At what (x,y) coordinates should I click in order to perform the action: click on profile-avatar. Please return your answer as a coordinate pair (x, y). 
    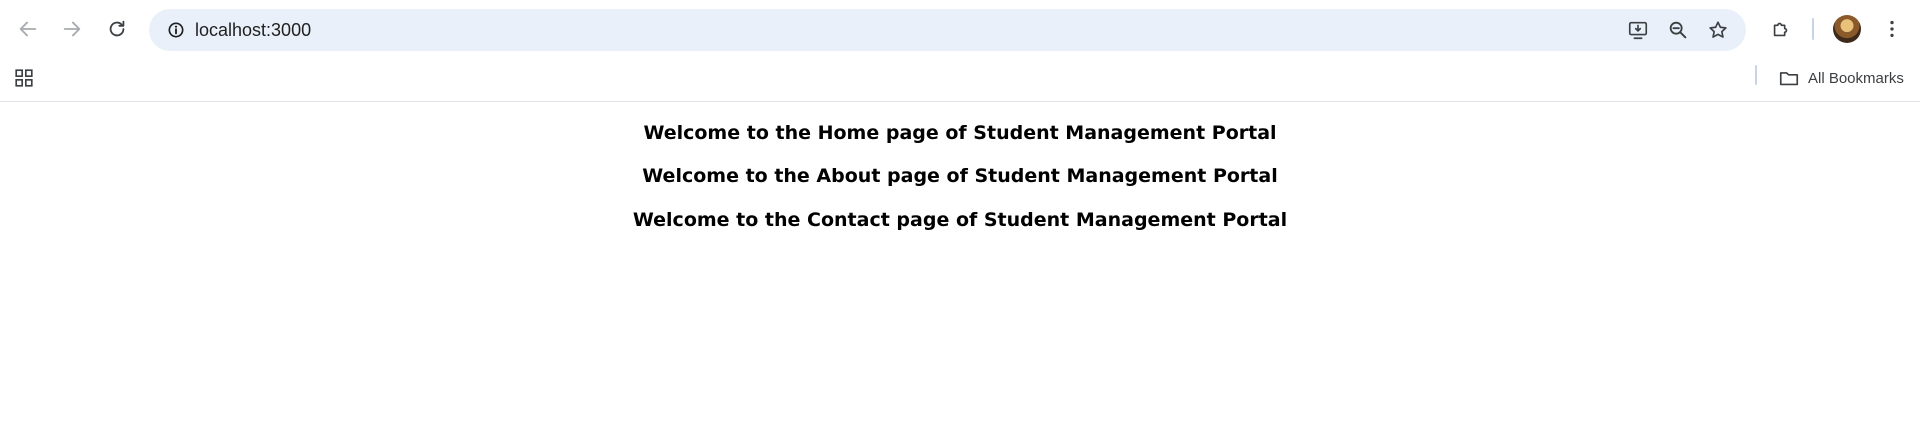
    Looking at the image, I should click on (1847, 29).